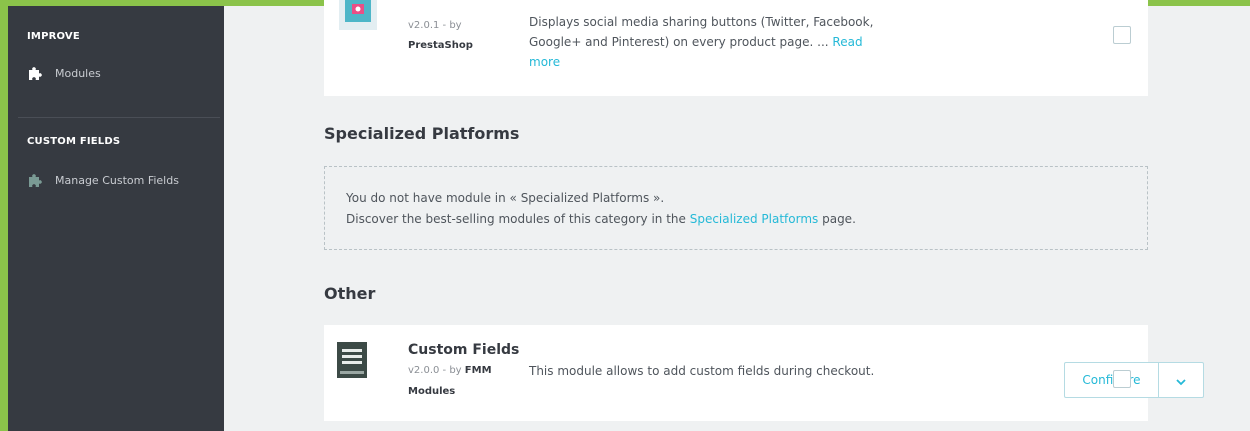 The image size is (1250, 431). Describe the element at coordinates (422, 133) in the screenshot. I see `section-title-specialized-platforms: Specialized Platforms` at that location.